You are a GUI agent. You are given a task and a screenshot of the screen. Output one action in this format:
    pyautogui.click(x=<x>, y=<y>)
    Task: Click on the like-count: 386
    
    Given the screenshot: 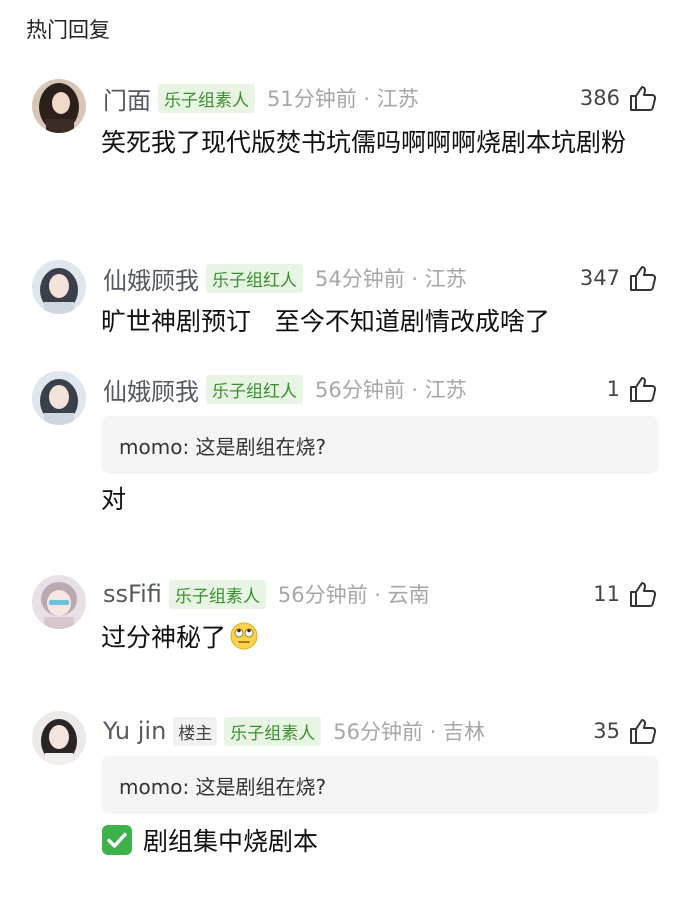 What is the action you would take?
    pyautogui.click(x=599, y=98)
    